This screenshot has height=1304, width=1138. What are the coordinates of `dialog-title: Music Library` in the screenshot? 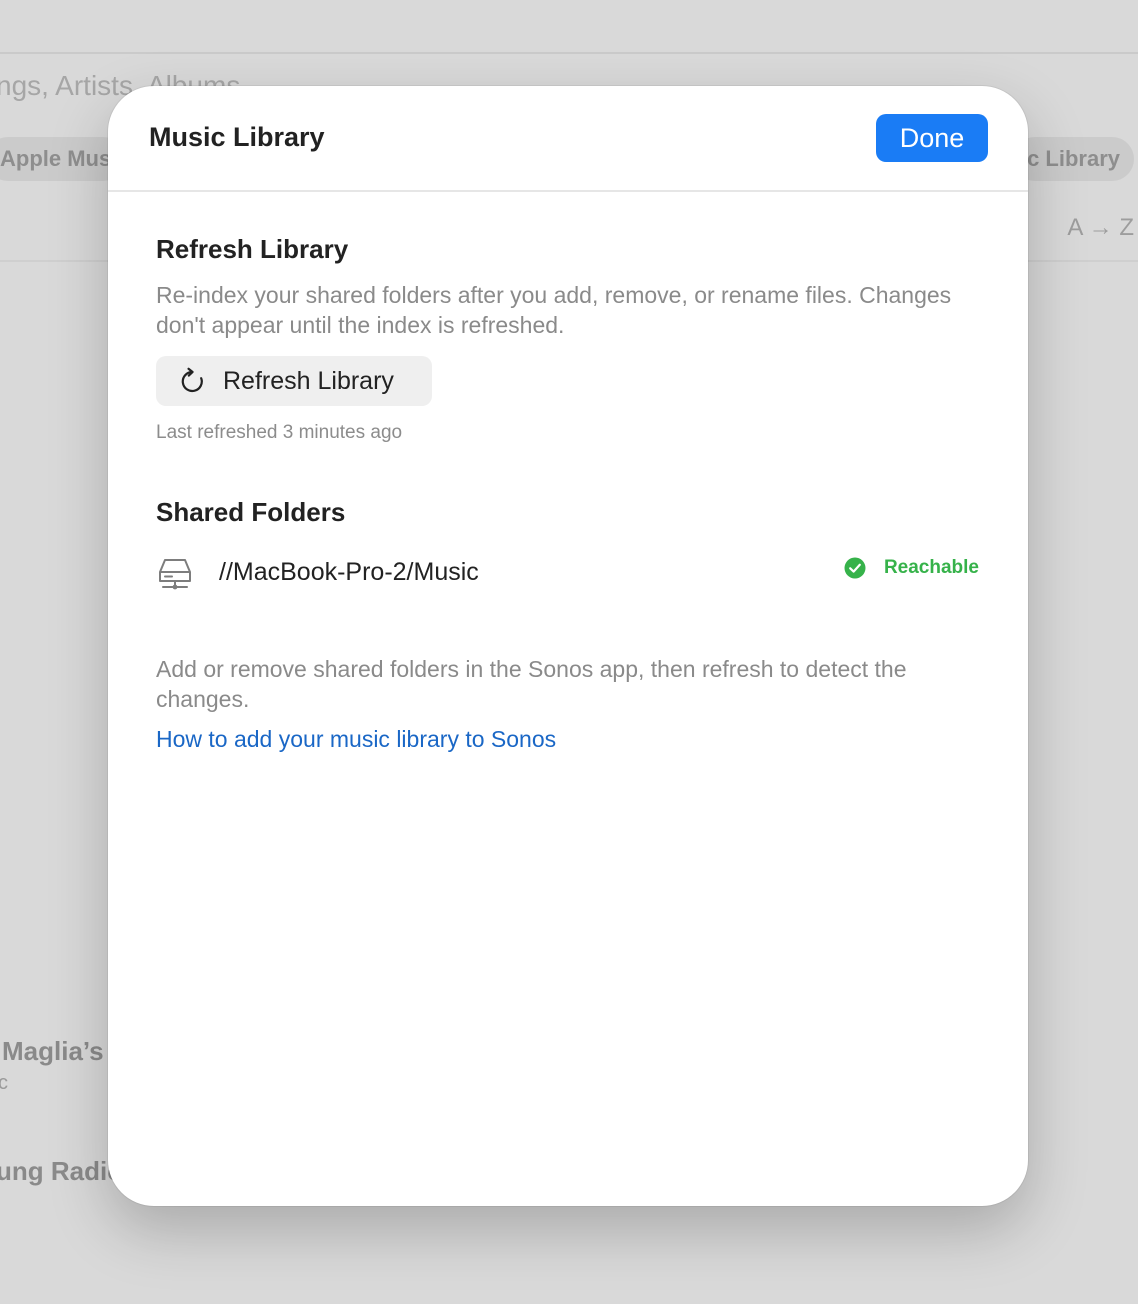 It's located at (237, 137).